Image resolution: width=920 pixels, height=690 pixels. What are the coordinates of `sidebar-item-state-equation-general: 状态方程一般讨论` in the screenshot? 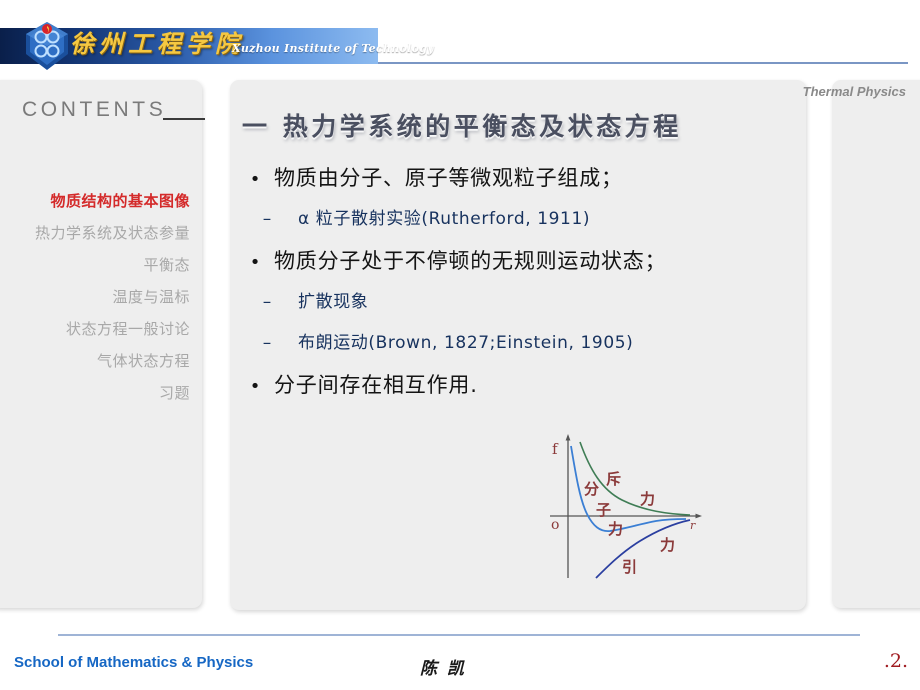 It's located at (95, 329).